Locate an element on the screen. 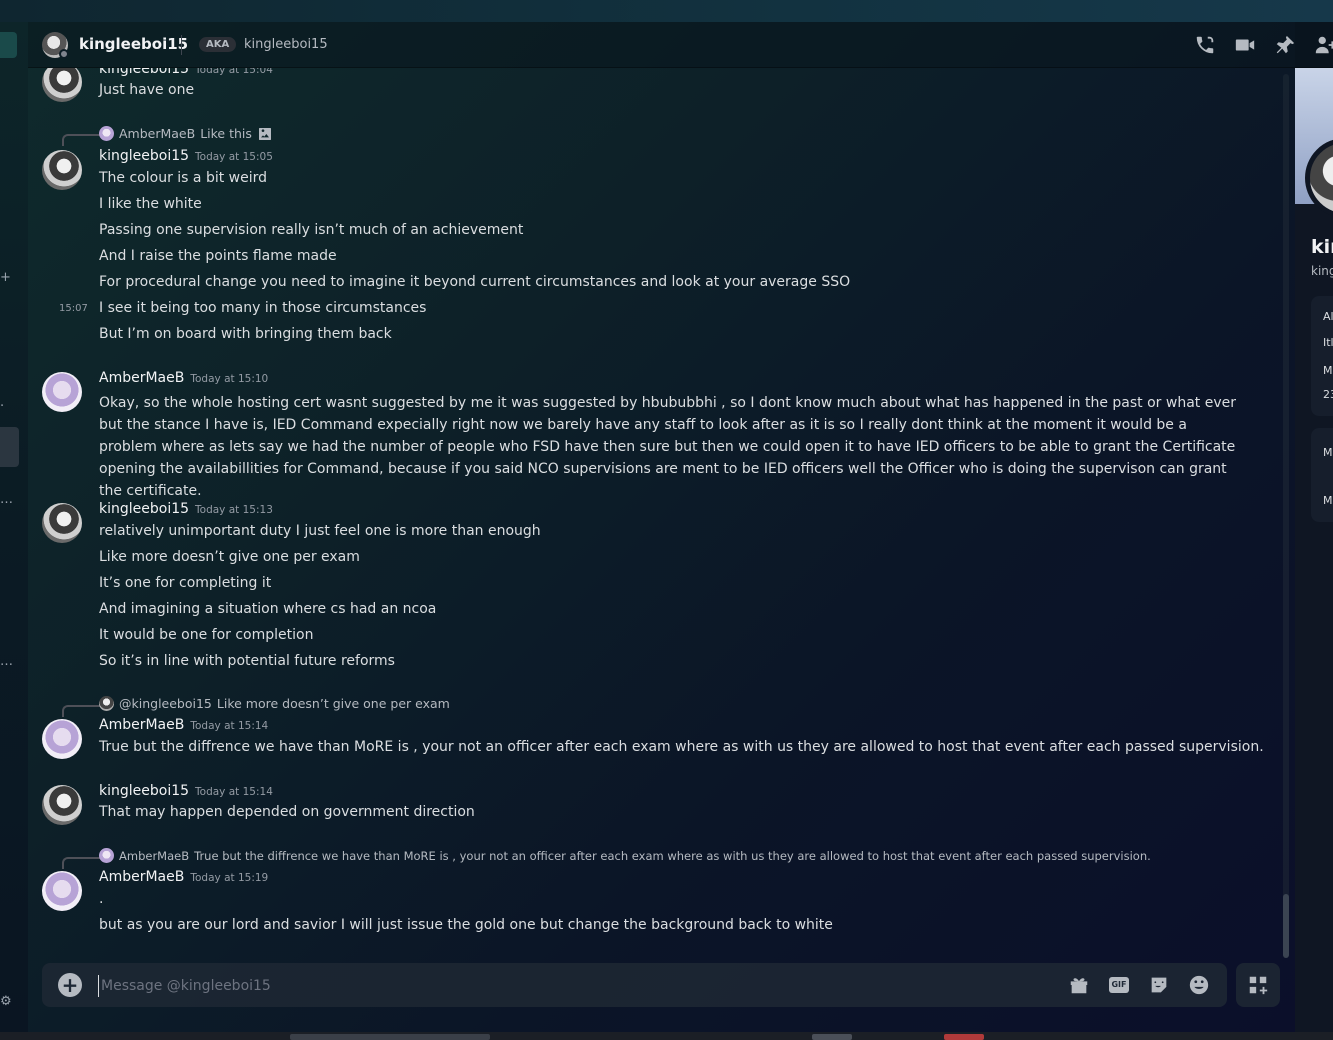 This screenshot has height=1040, width=1333. emoji-icon is located at coordinates (1199, 985).